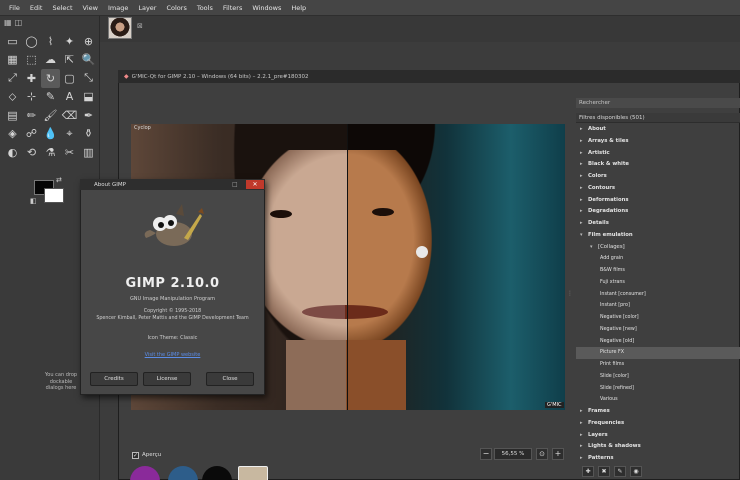 The height and width of the screenshot is (480, 740). Describe the element at coordinates (658, 400) in the screenshot. I see `filter-item: Various` at that location.